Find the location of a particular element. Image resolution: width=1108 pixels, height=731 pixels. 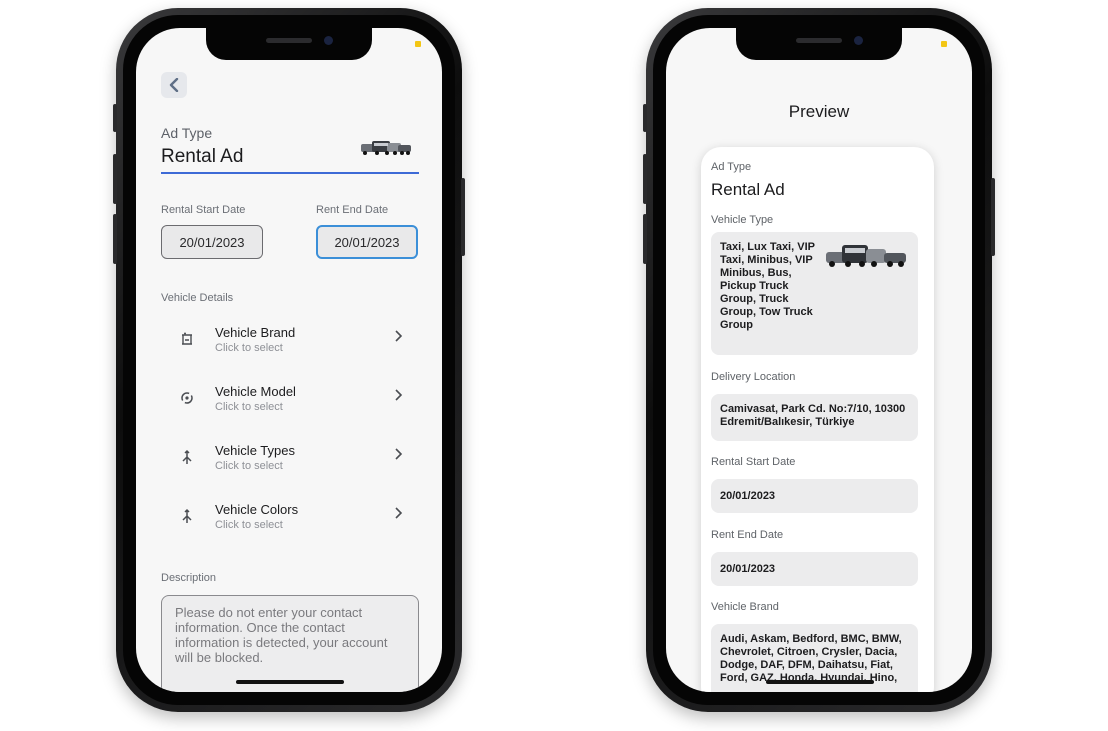

vehicle-brand-row: Vehicle Brand Click to select is located at coordinates (290, 345).